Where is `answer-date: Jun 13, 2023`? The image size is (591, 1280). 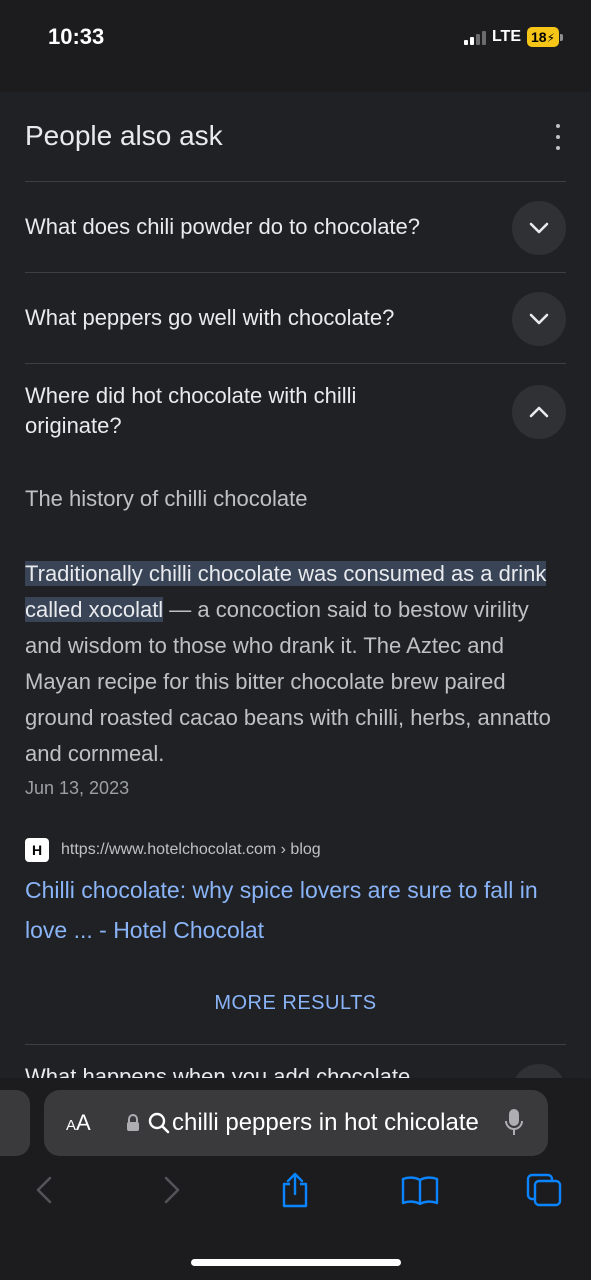 answer-date: Jun 13, 2023 is located at coordinates (77, 788).